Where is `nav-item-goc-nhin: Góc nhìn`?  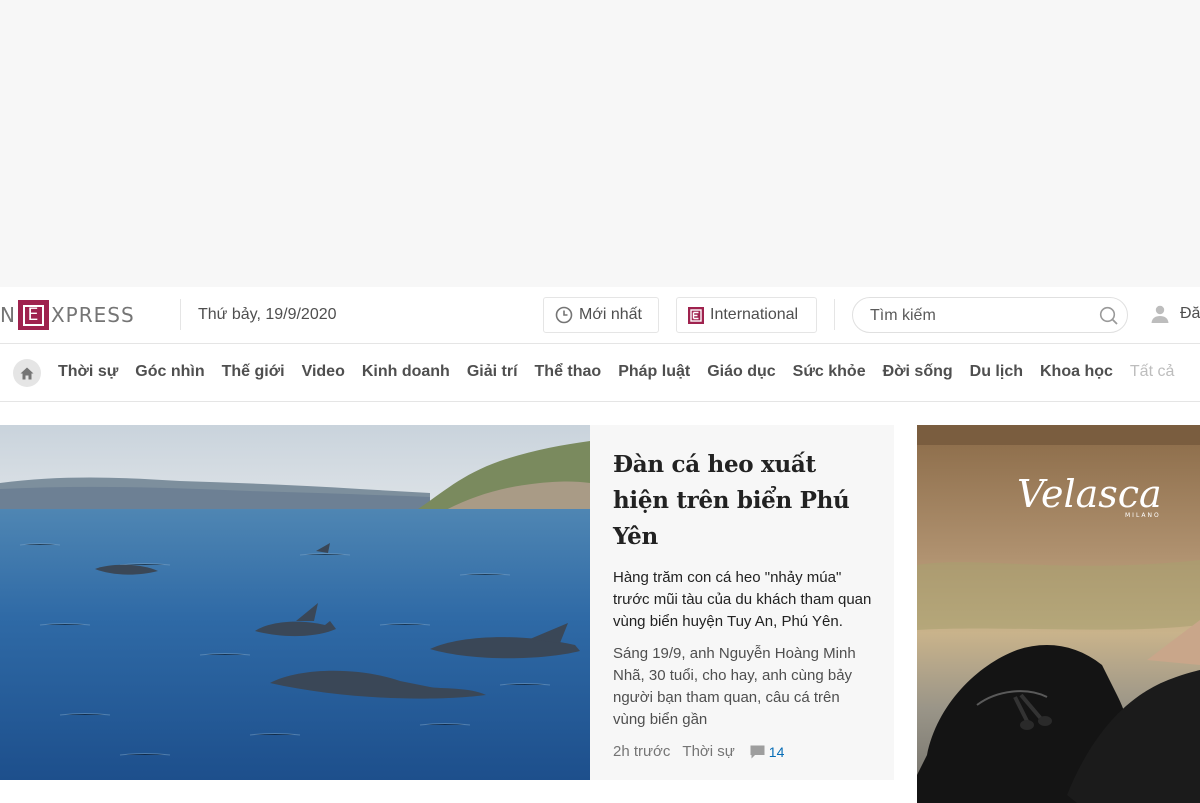
nav-item-goc-nhin: Góc nhìn is located at coordinates (169, 372).